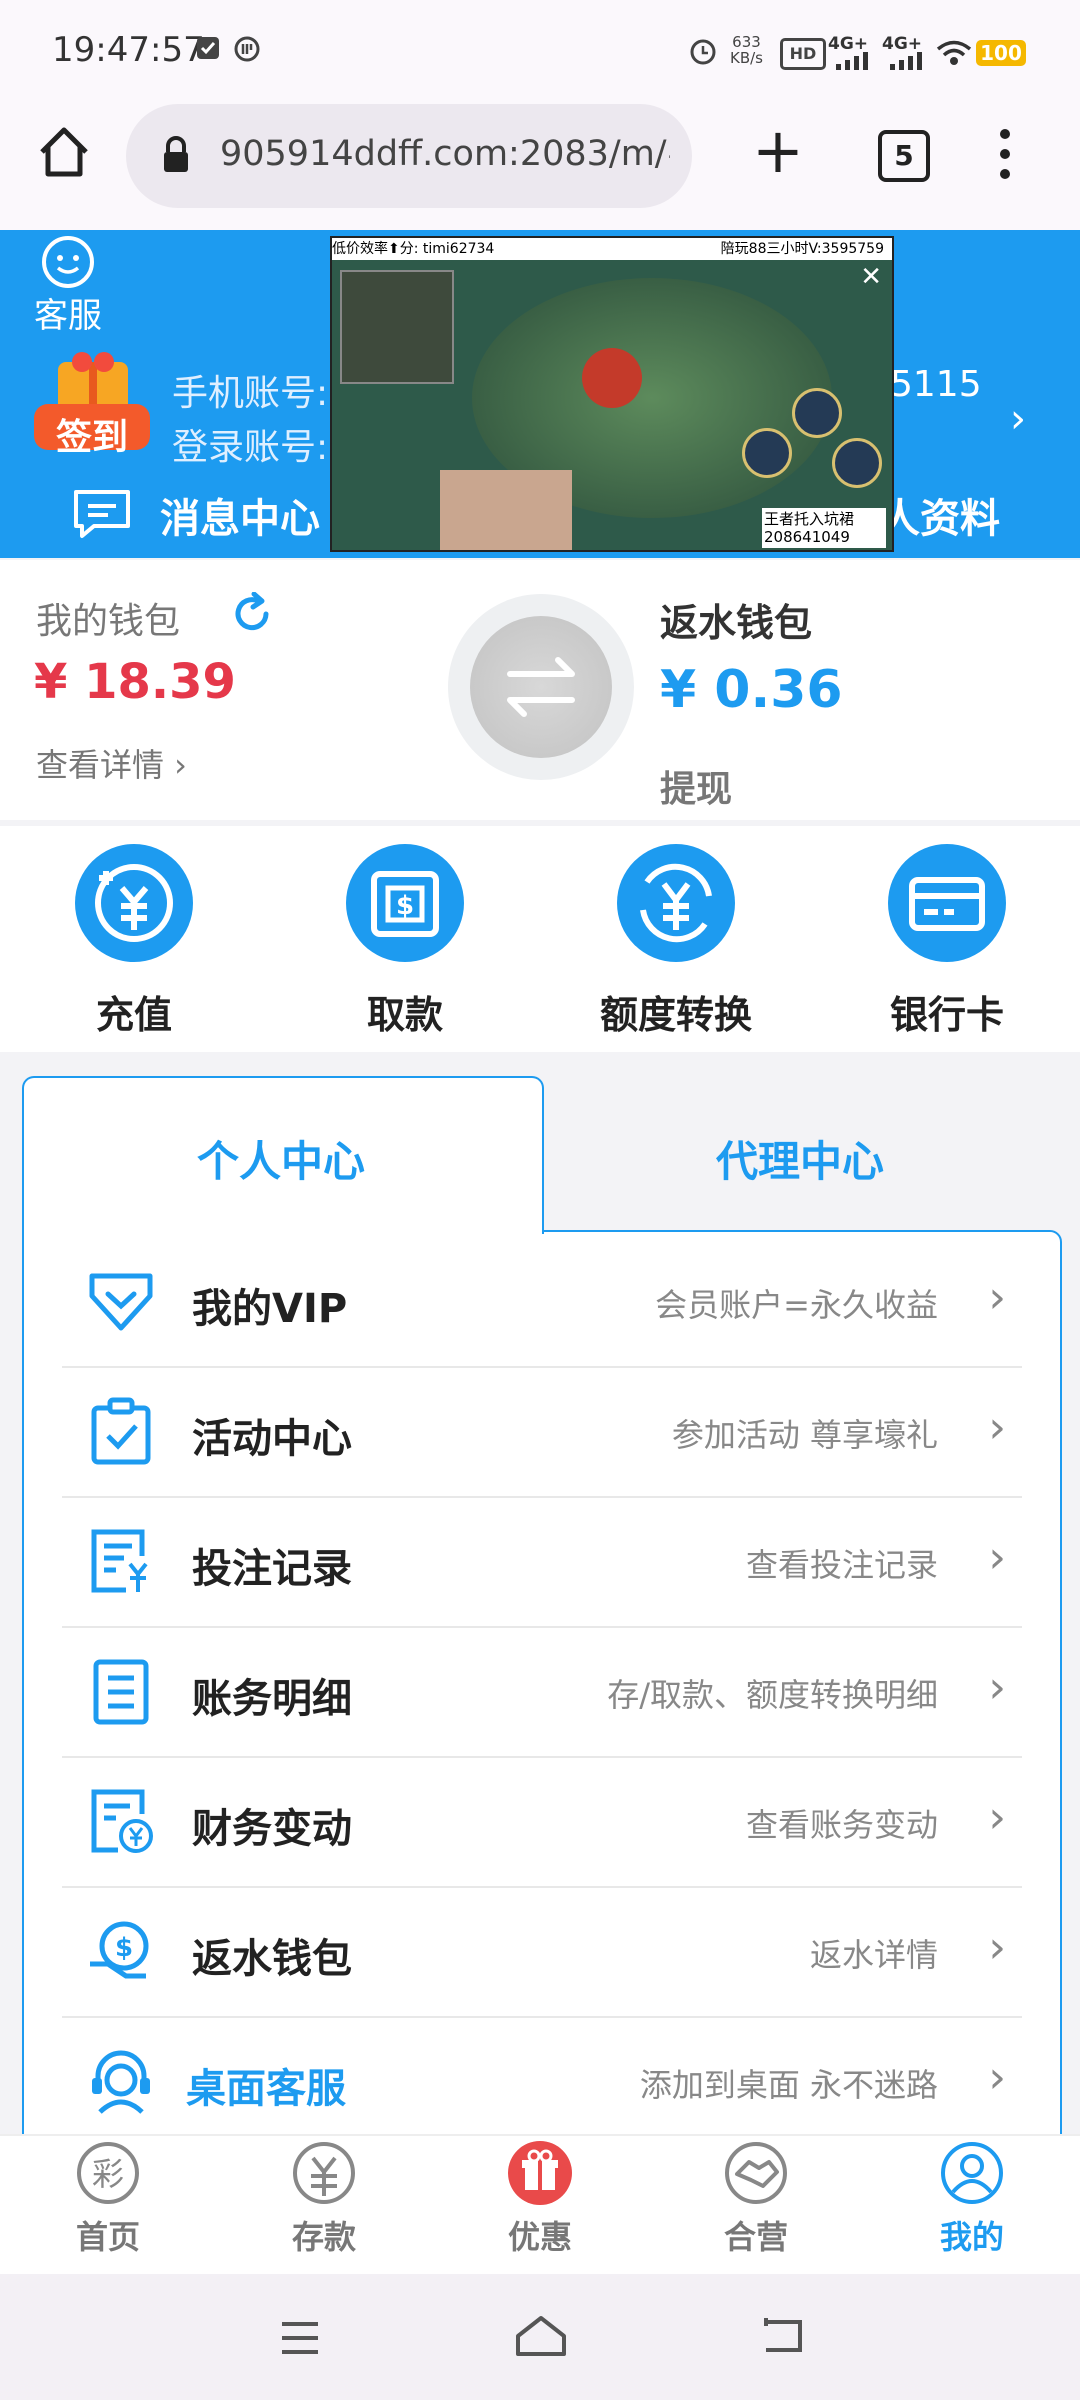  Describe the element at coordinates (250, 447) in the screenshot. I see `login-account-label: 登录账号:` at that location.